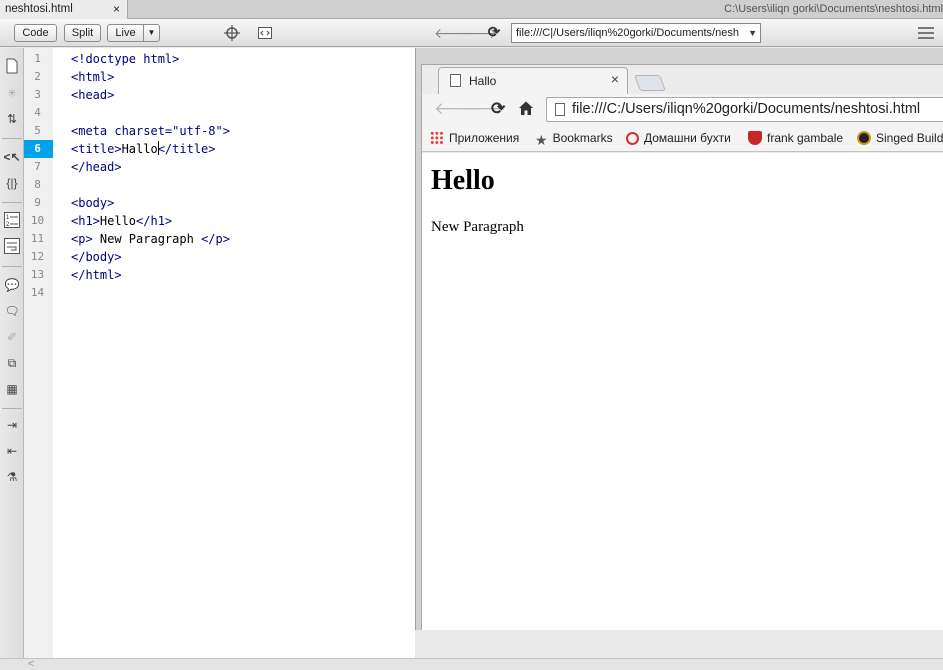 The image size is (943, 670). I want to click on coding-toolbar: ✳ ⇅ <↖ {|} 12 💬 🗨 ✐ ⧉ ▦ ⇥ ⇤ ⚗, so click(12, 353).